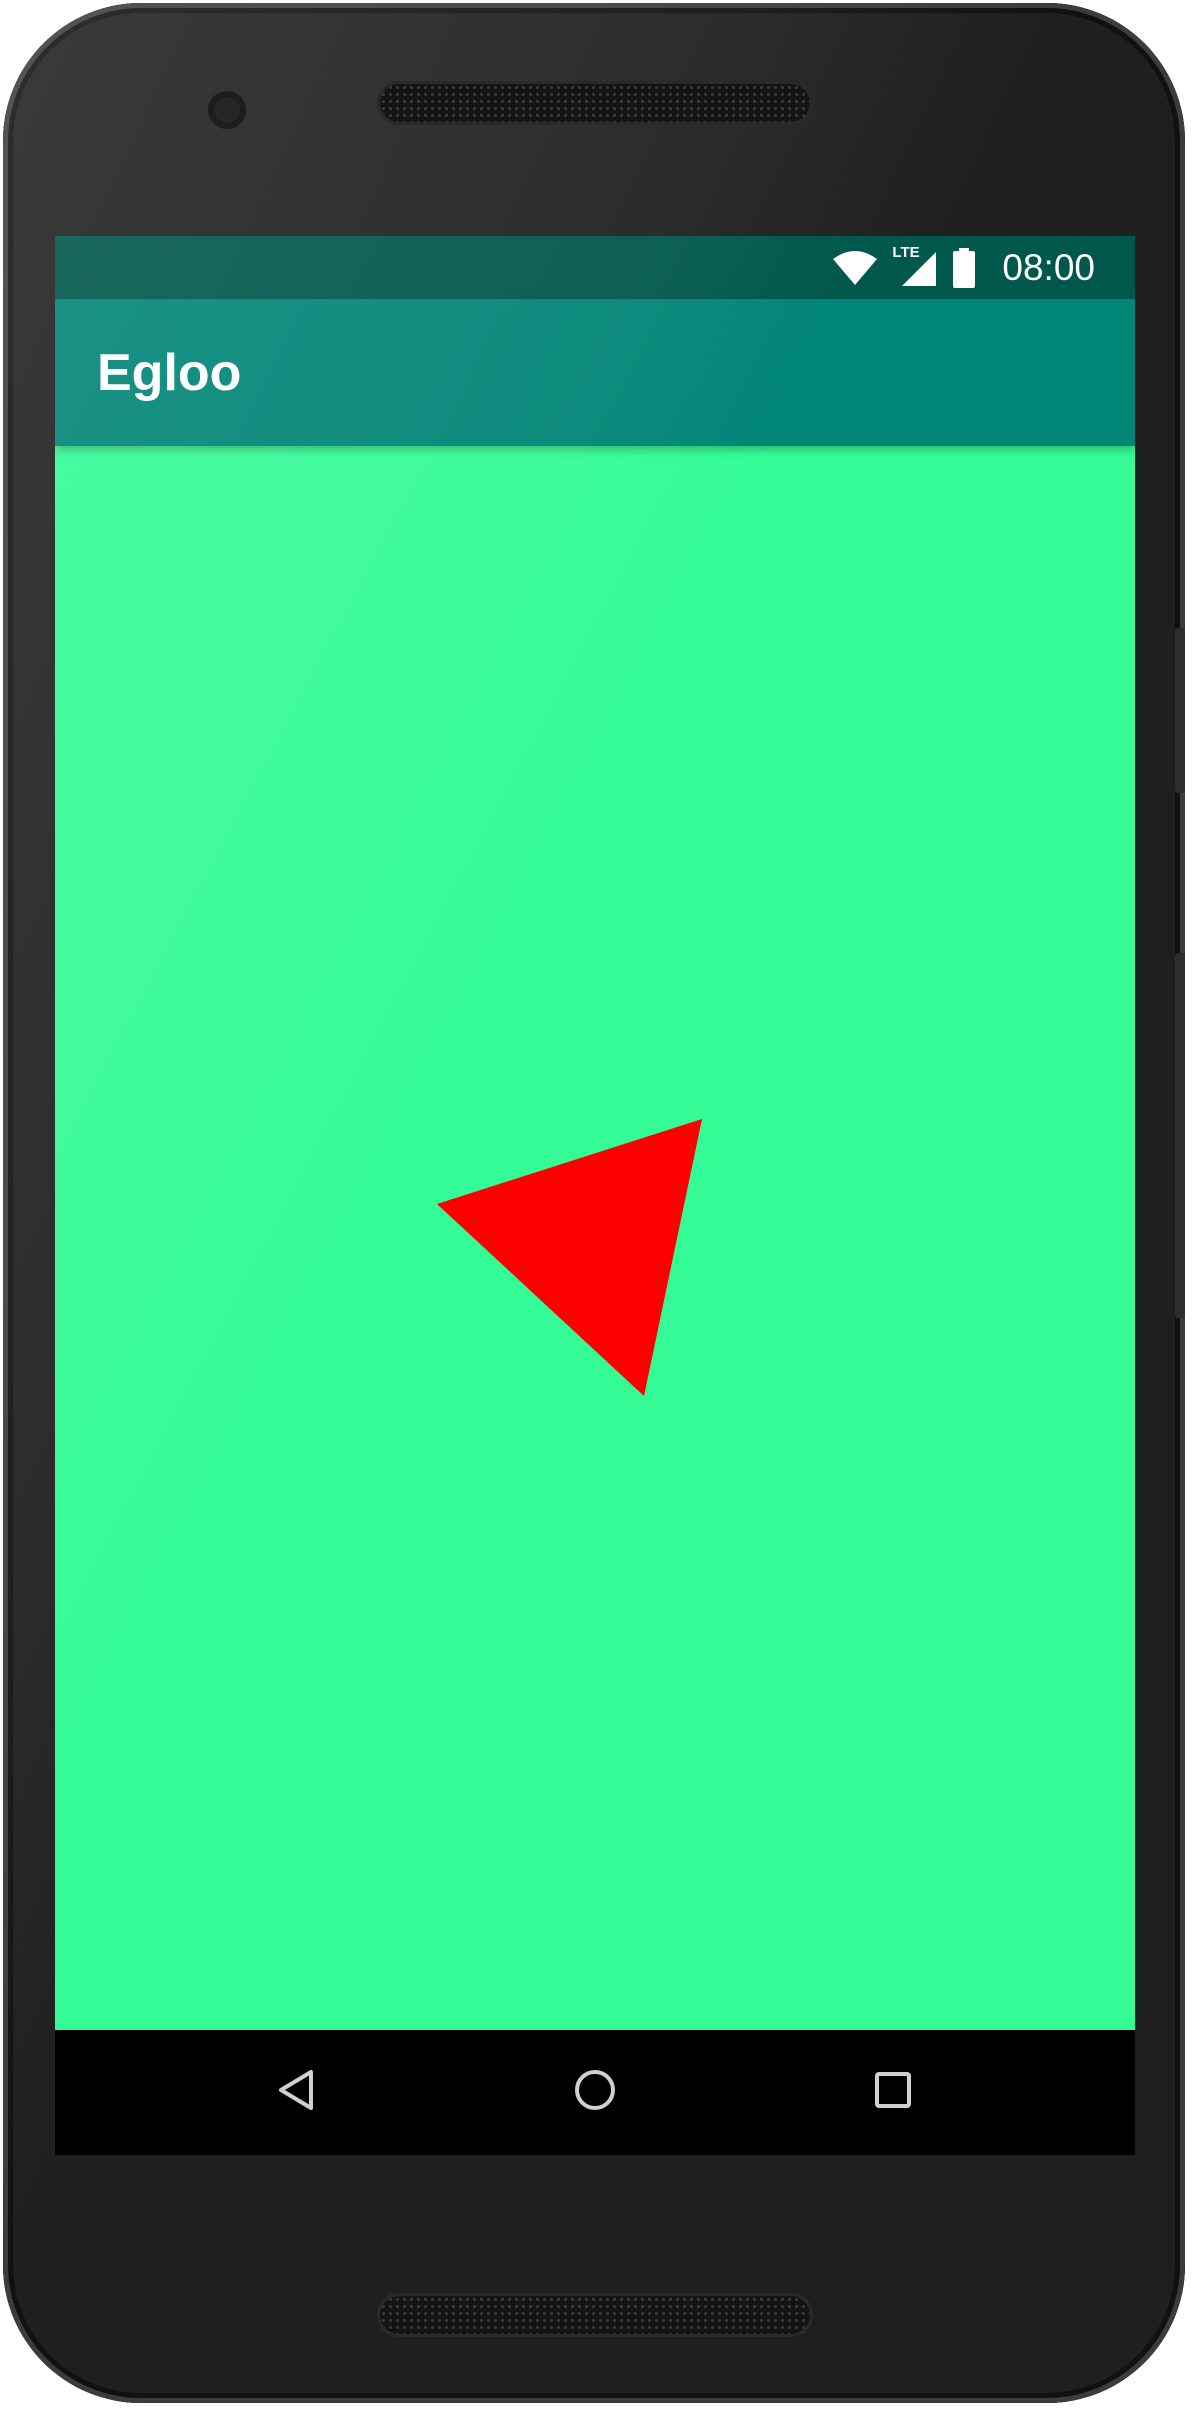 This screenshot has width=1194, height=2409. Describe the element at coordinates (169, 373) in the screenshot. I see `app-title: Egloo` at that location.